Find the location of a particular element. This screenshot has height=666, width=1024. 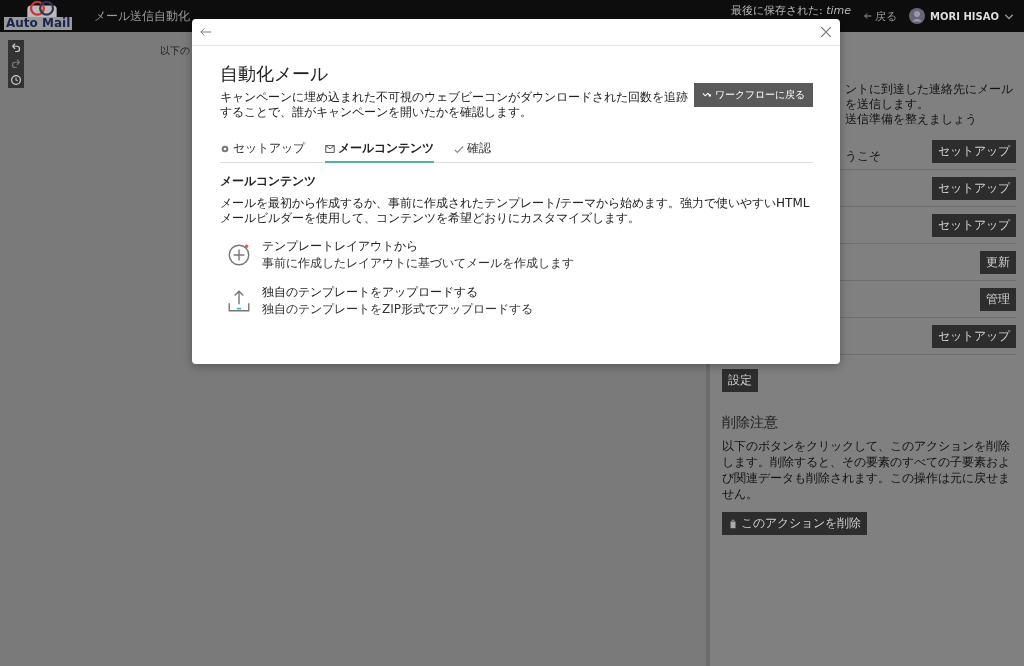

caret-icon is located at coordinates (1009, 16).